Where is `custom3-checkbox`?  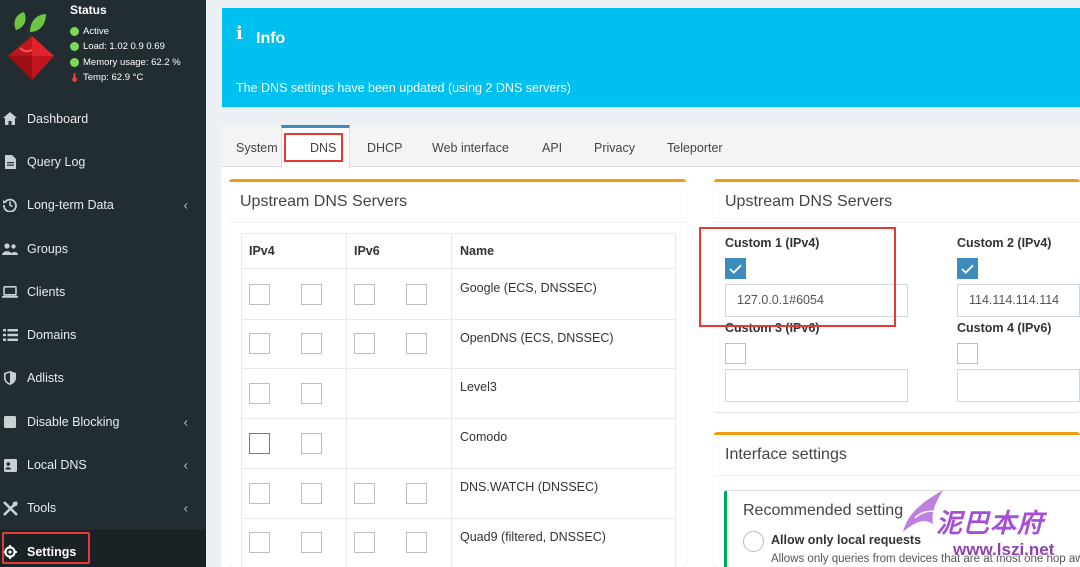 custom3-checkbox is located at coordinates (735, 353).